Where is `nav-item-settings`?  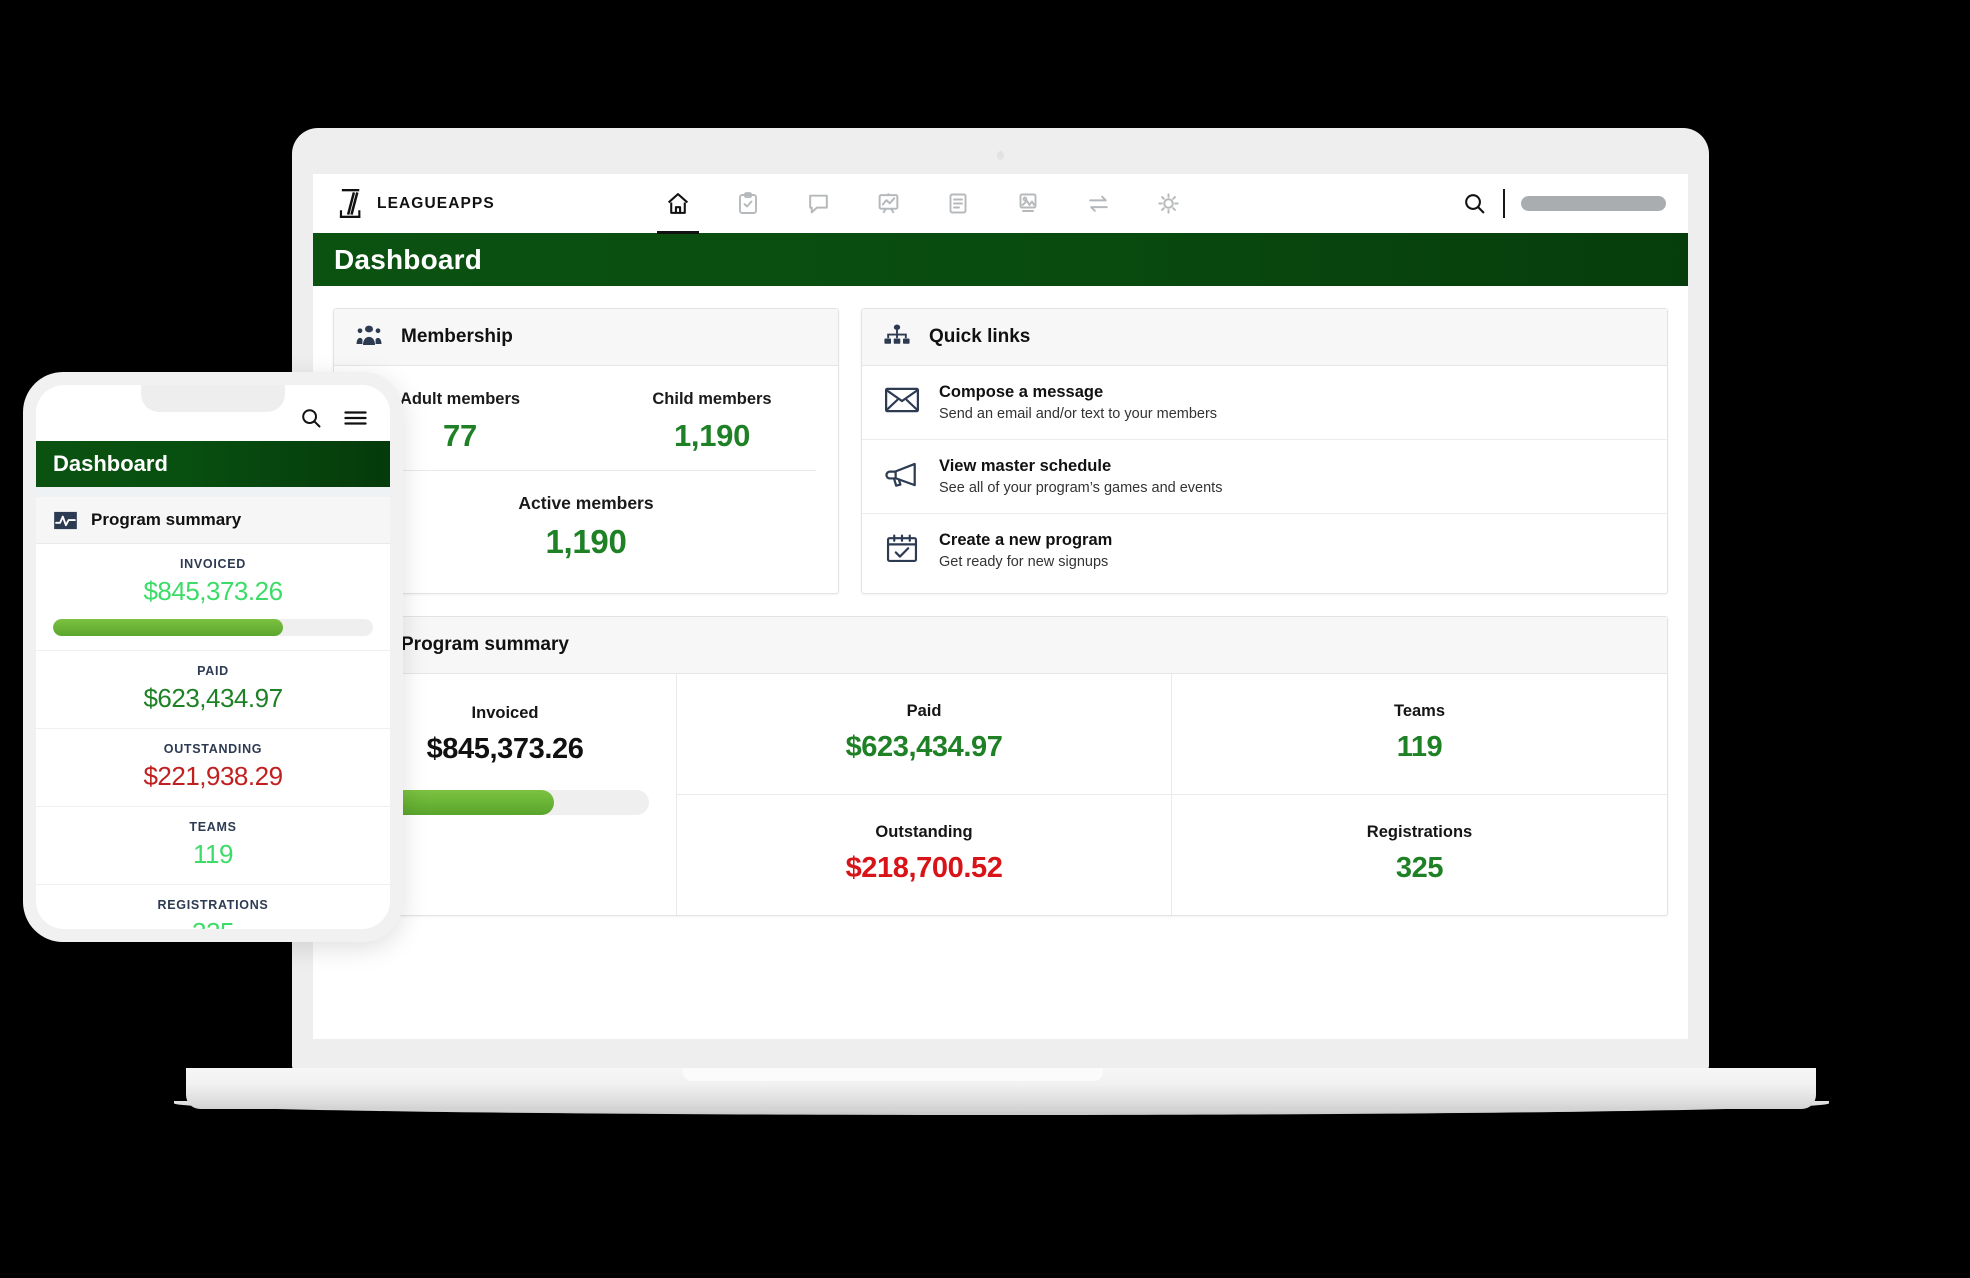
nav-item-settings is located at coordinates (1168, 204).